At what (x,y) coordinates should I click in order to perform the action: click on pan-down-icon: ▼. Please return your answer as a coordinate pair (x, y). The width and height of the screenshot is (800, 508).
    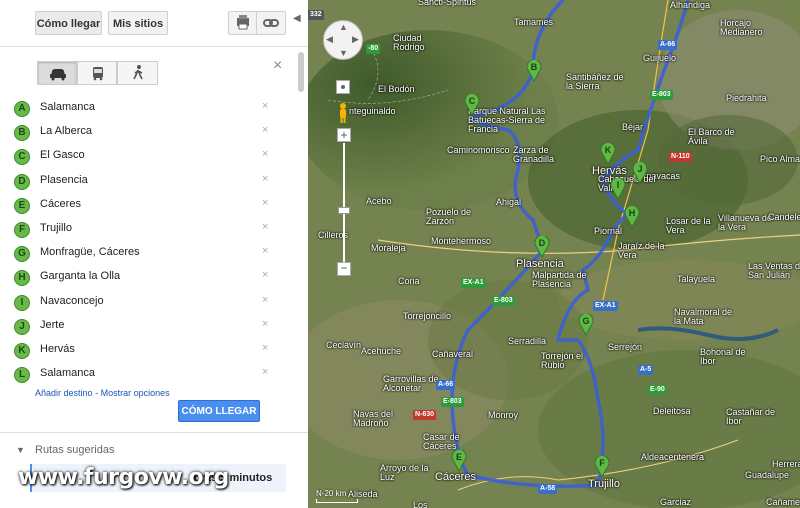
    Looking at the image, I should click on (343, 53).